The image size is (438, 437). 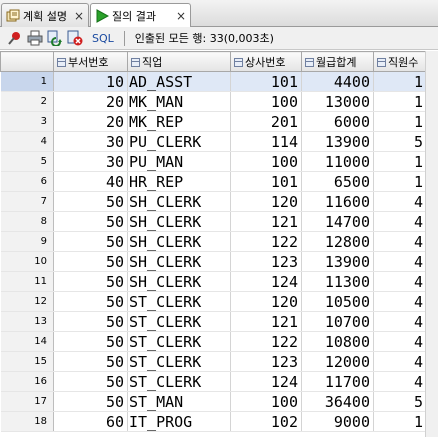 I want to click on row-number-cell: 17, so click(x=27, y=401).